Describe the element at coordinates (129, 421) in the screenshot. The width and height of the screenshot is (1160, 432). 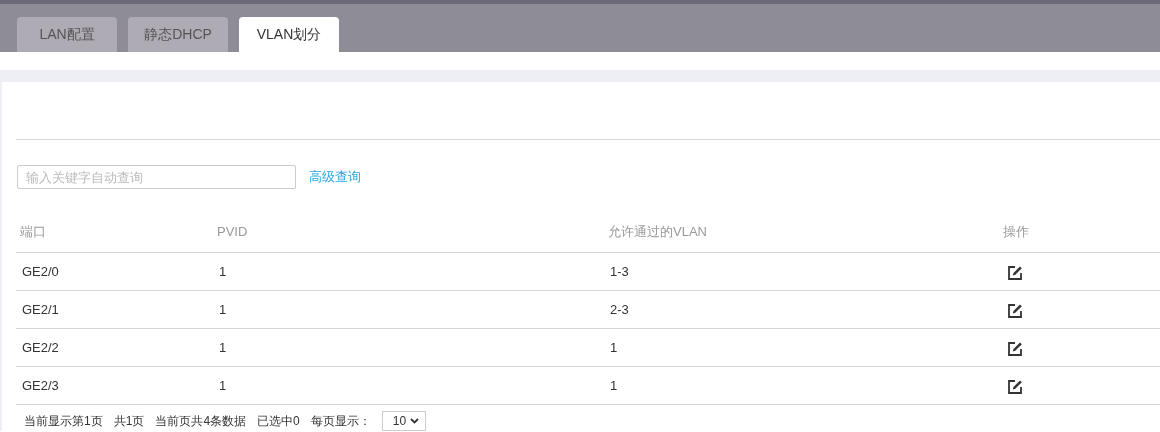
I see `pagination-text: 共1页` at that location.